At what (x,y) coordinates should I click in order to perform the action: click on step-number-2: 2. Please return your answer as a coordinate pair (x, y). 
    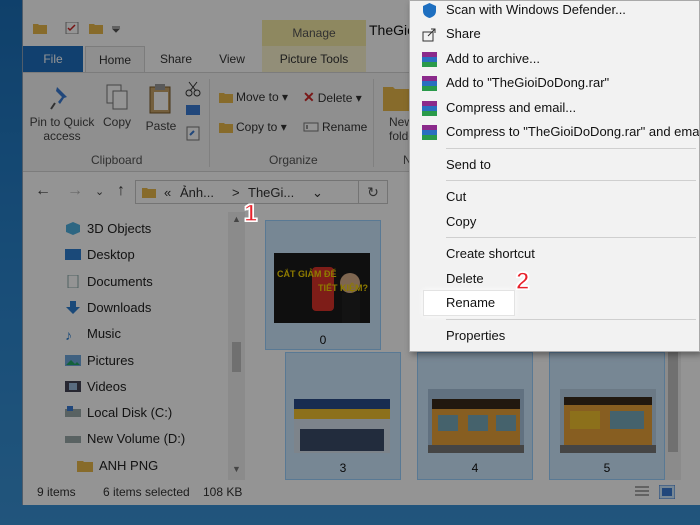
    Looking at the image, I should click on (522, 281).